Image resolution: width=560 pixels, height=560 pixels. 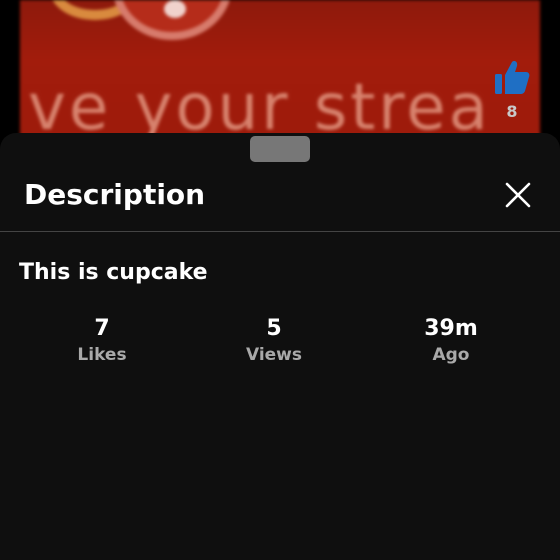 I want to click on stat-views-value: 5, so click(x=274, y=328).